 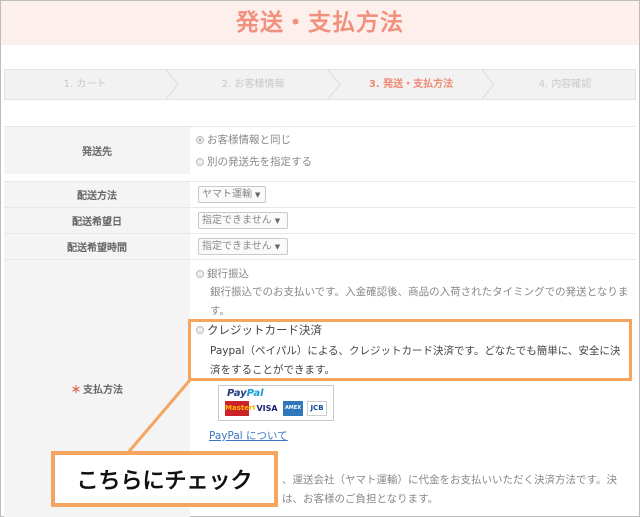 I want to click on paypal-about-link: PayPal について, so click(x=248, y=435).